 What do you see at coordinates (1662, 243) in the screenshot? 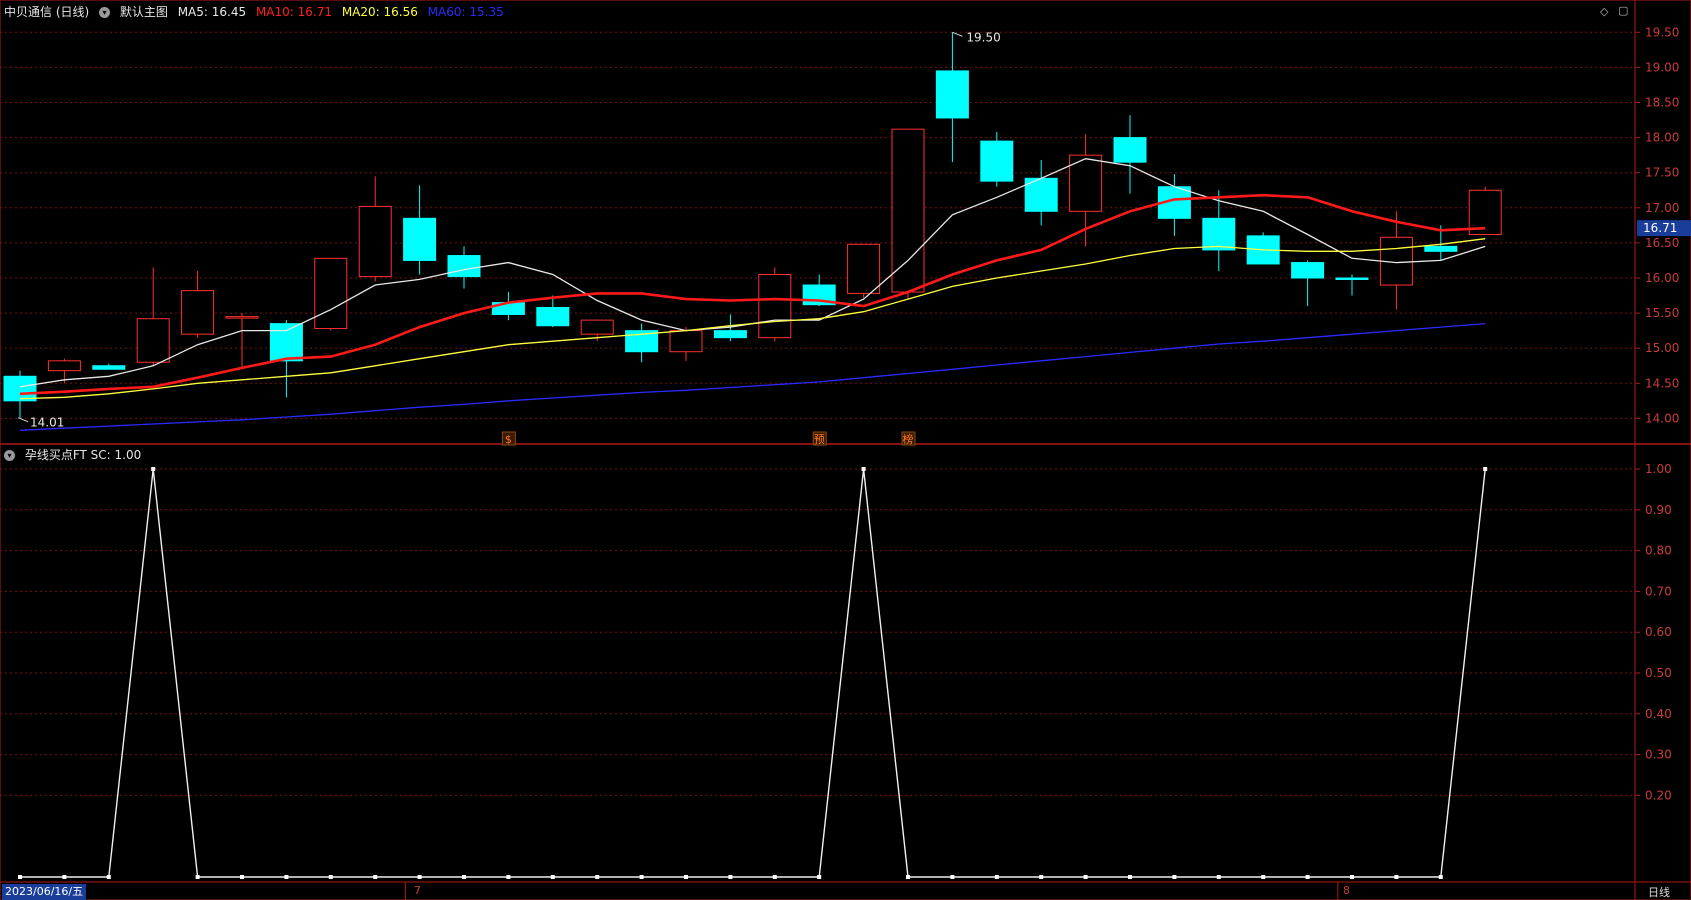
I see `y-tick-label: 16.50` at bounding box center [1662, 243].